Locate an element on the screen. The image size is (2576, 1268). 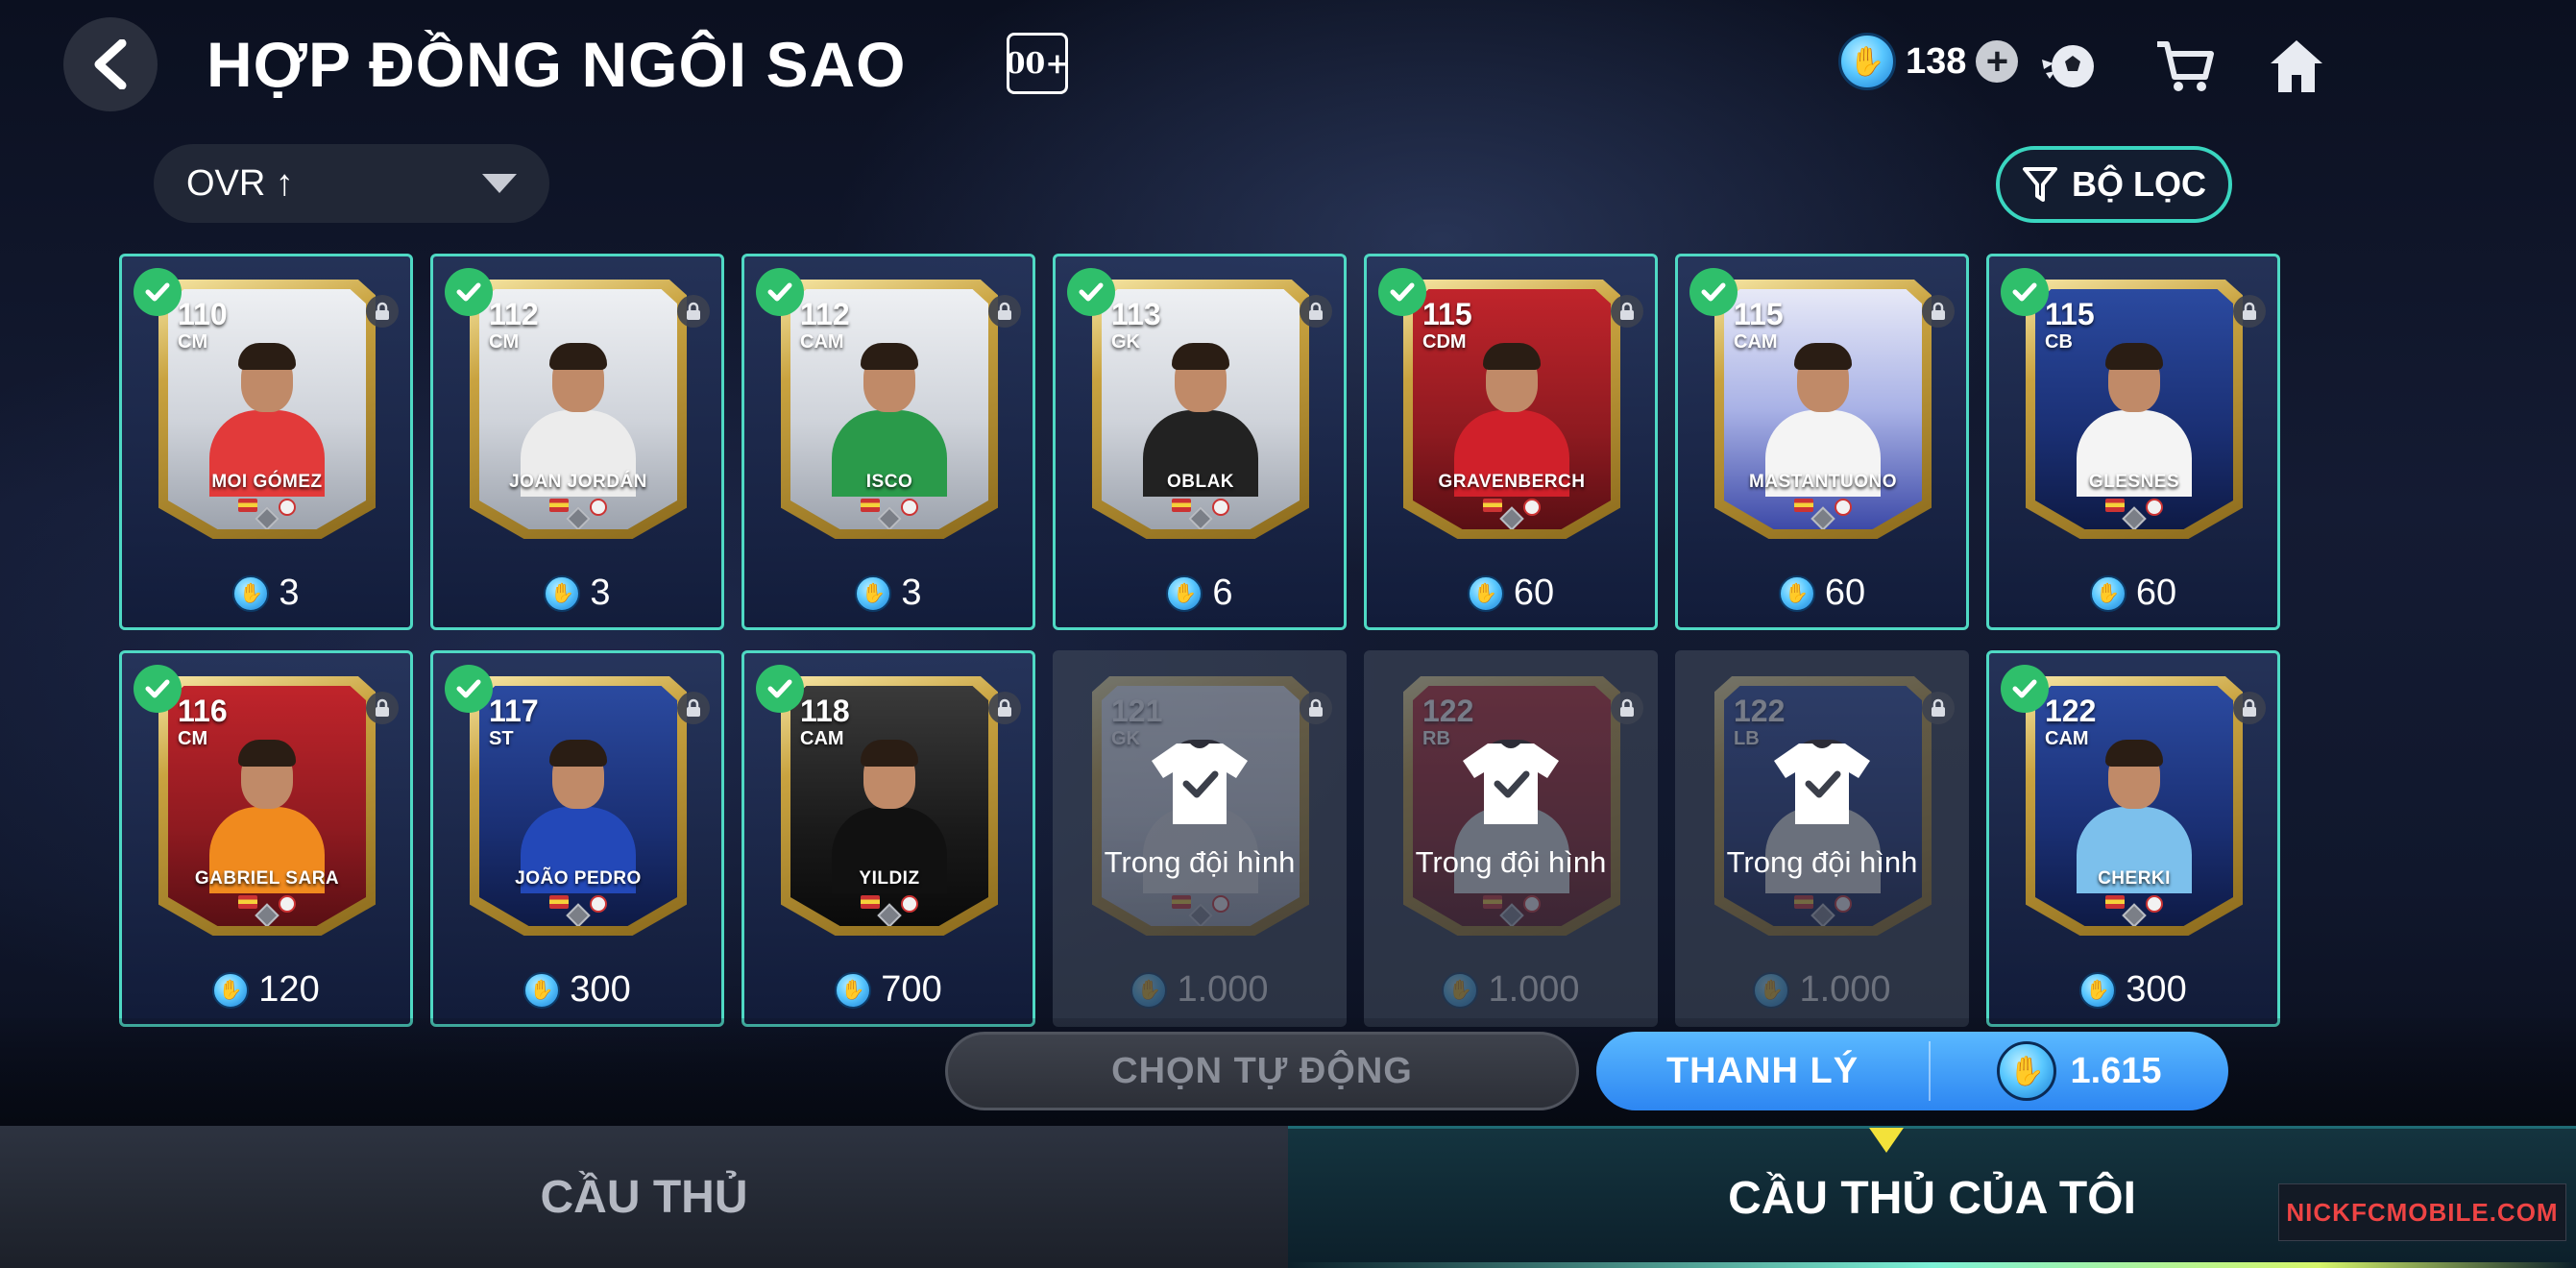
add-currency-button: + is located at coordinates (1997, 61).